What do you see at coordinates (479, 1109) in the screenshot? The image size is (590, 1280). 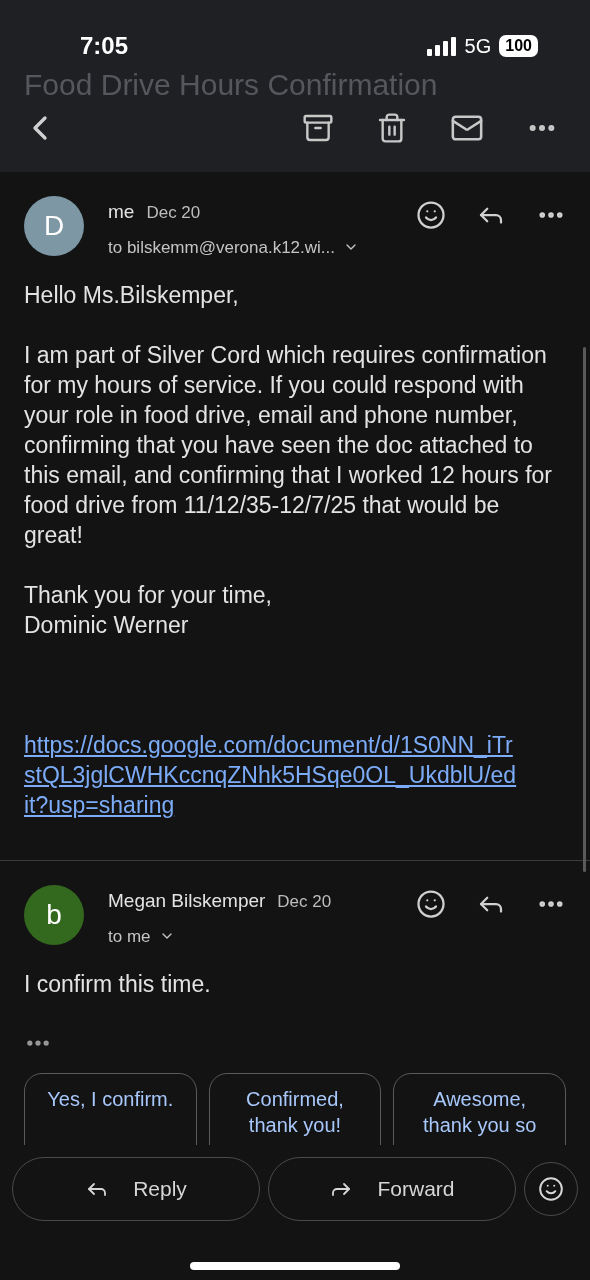 I see `smart-reply-chip: Awesome, thank you so` at bounding box center [479, 1109].